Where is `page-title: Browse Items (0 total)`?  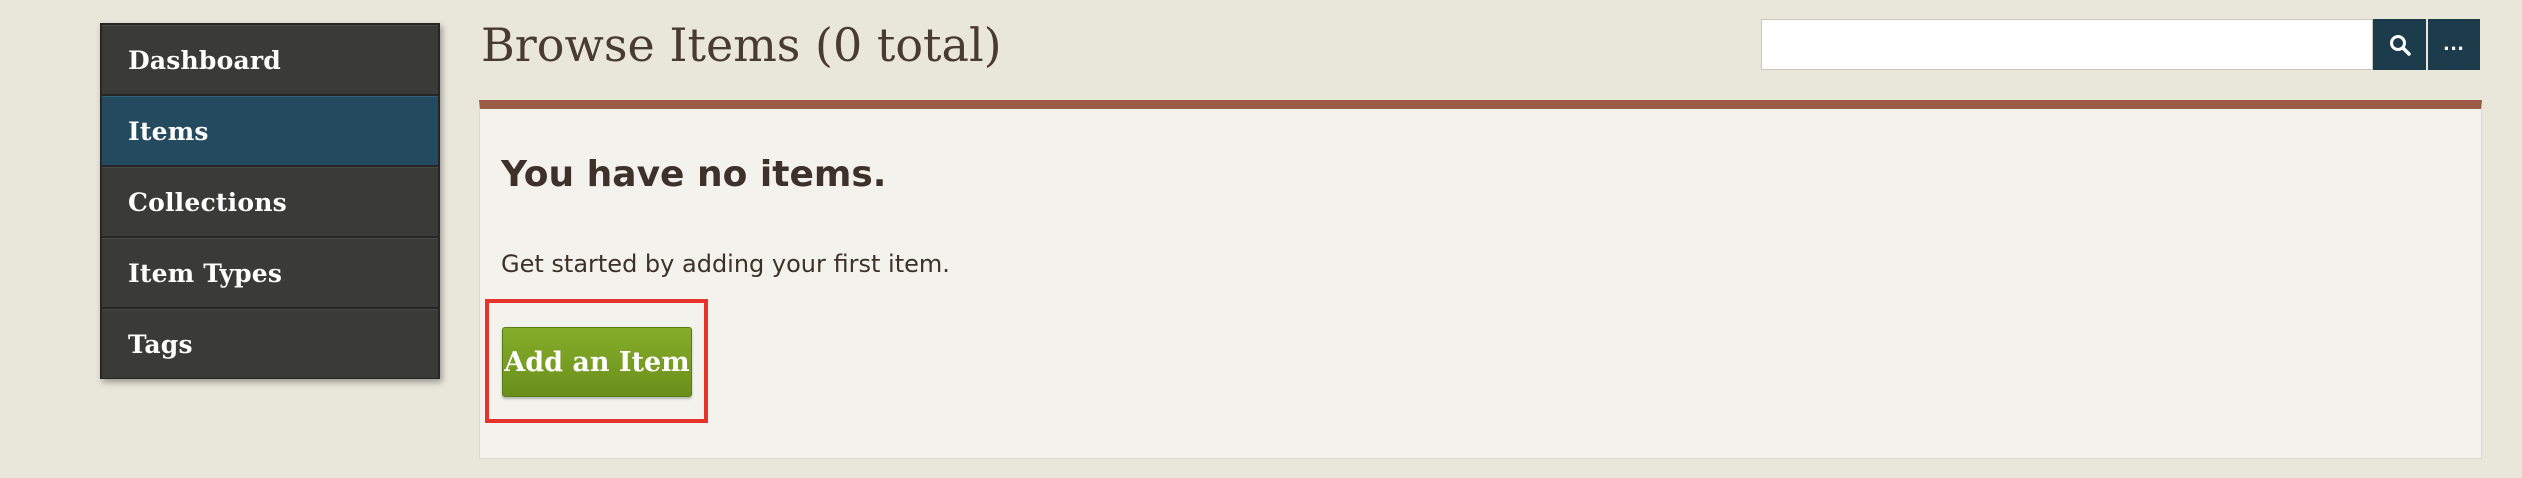 page-title: Browse Items (0 total) is located at coordinates (741, 45).